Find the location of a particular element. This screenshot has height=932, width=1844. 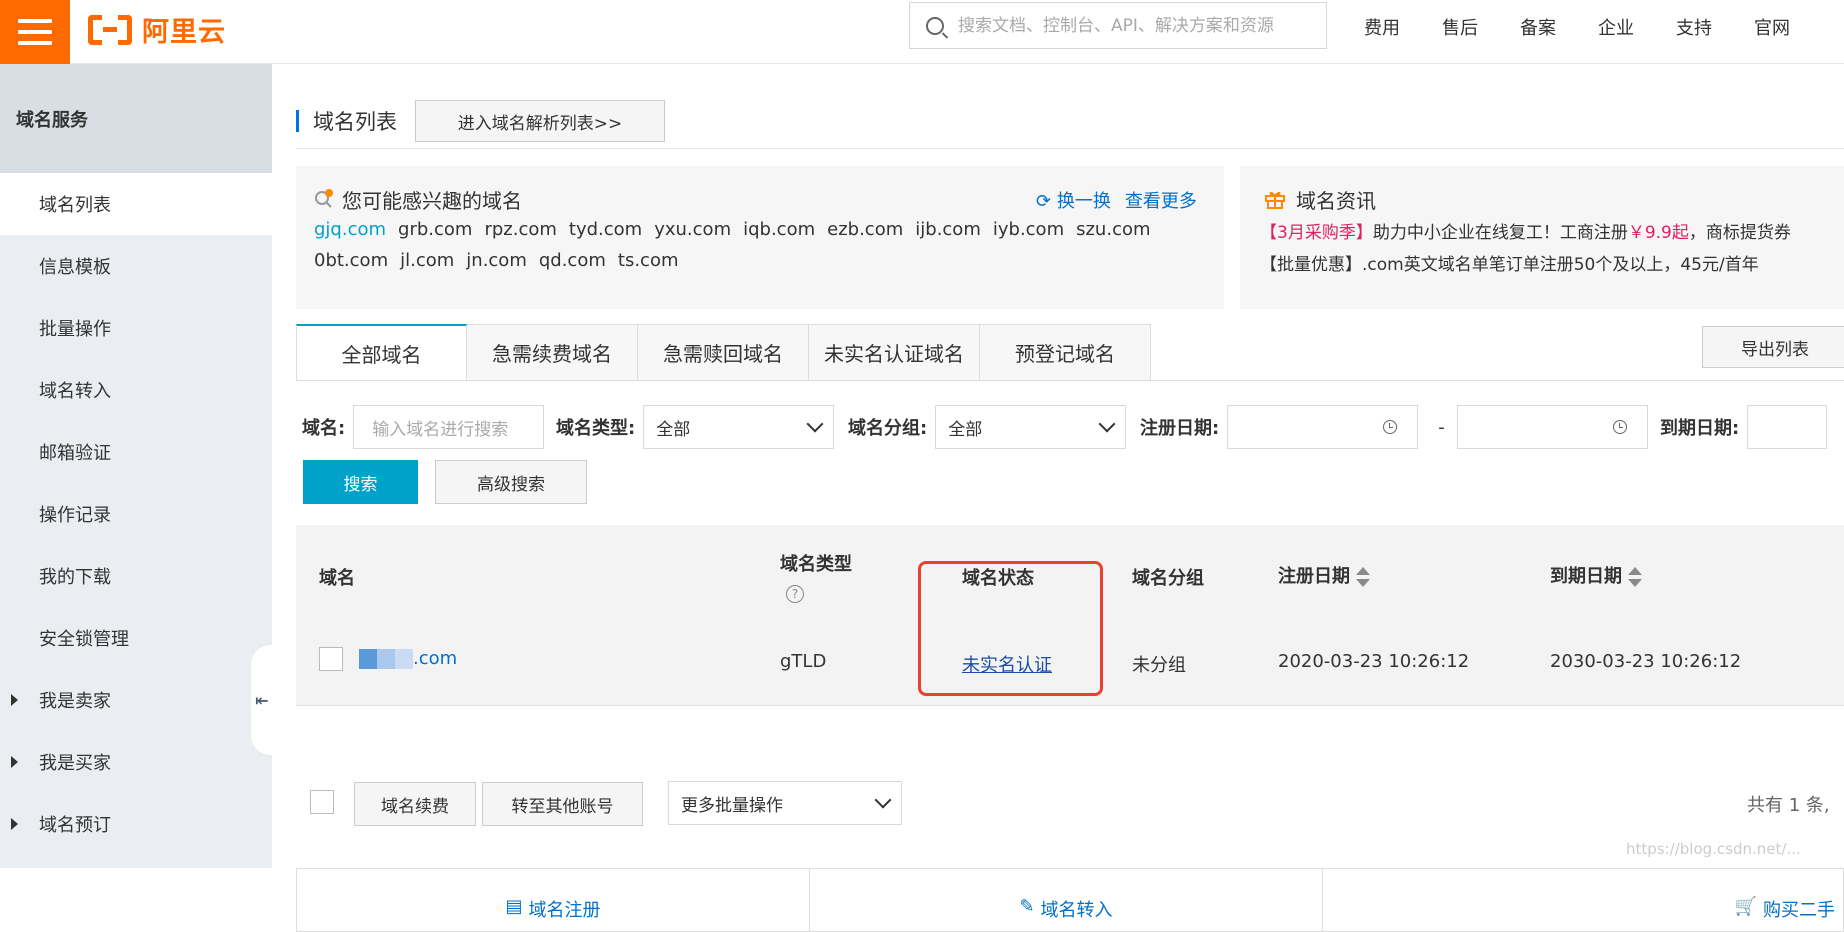

search-button: 搜索 is located at coordinates (360, 482).